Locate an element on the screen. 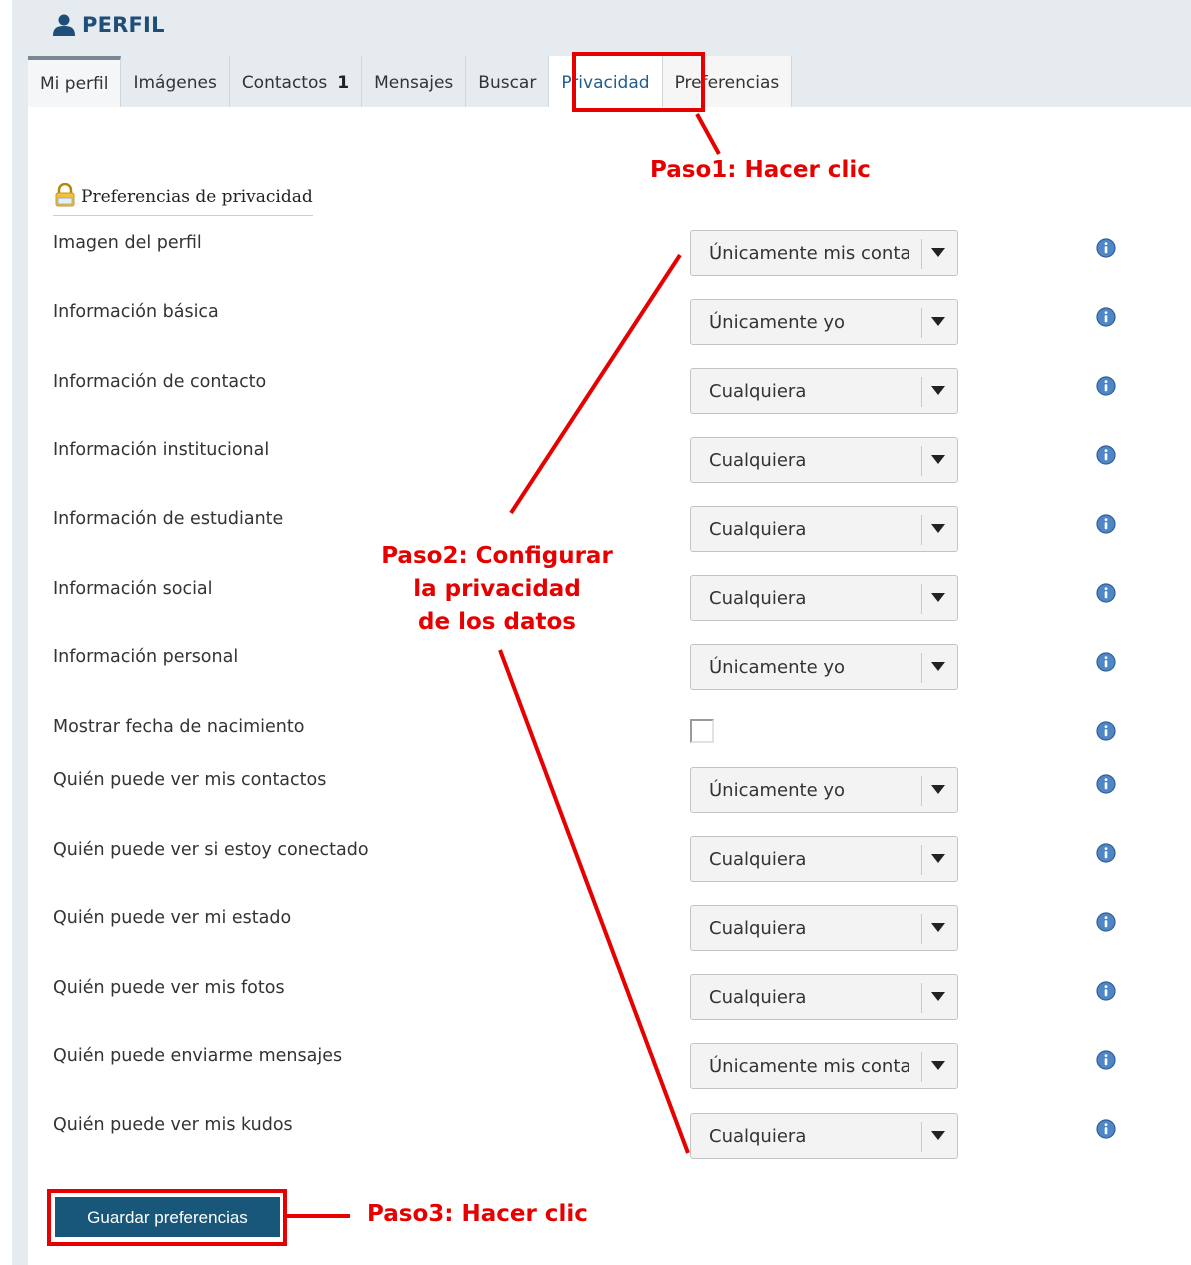 Image resolution: width=1191 pixels, height=1265 pixels. tab-mensajes: Mensajes is located at coordinates (414, 81).